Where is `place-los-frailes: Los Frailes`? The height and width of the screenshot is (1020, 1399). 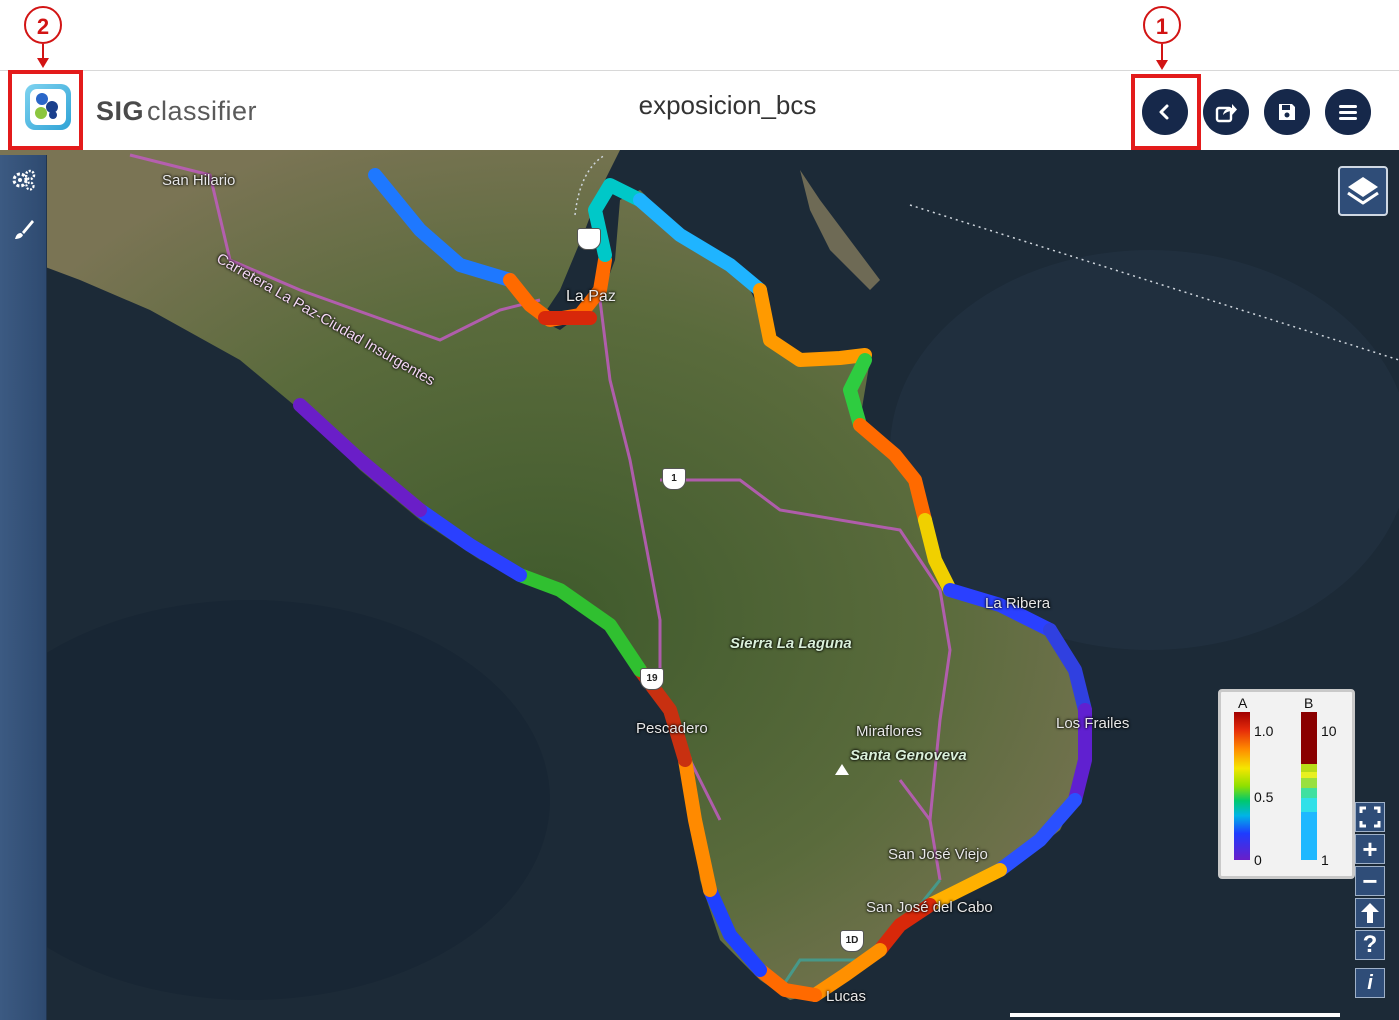
place-los-frailes: Los Frailes is located at coordinates (1093, 723).